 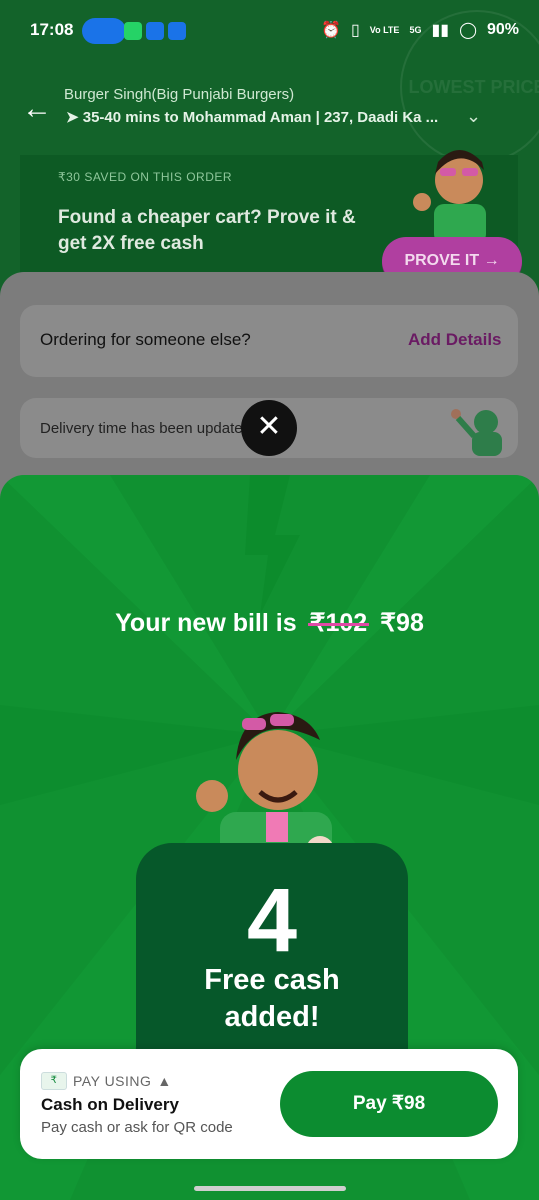 What do you see at coordinates (269, 623) in the screenshot?
I see `new-bill-text: Your new bill is ₹102 ₹98` at bounding box center [269, 623].